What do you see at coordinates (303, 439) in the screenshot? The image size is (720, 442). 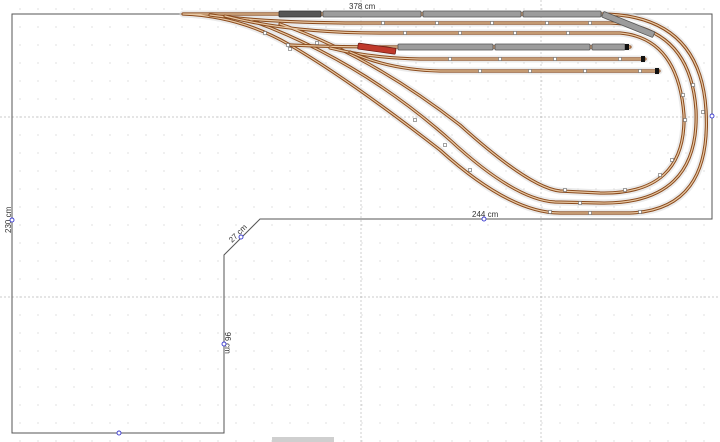 I see `horizontal-scrollbar-thumb` at bounding box center [303, 439].